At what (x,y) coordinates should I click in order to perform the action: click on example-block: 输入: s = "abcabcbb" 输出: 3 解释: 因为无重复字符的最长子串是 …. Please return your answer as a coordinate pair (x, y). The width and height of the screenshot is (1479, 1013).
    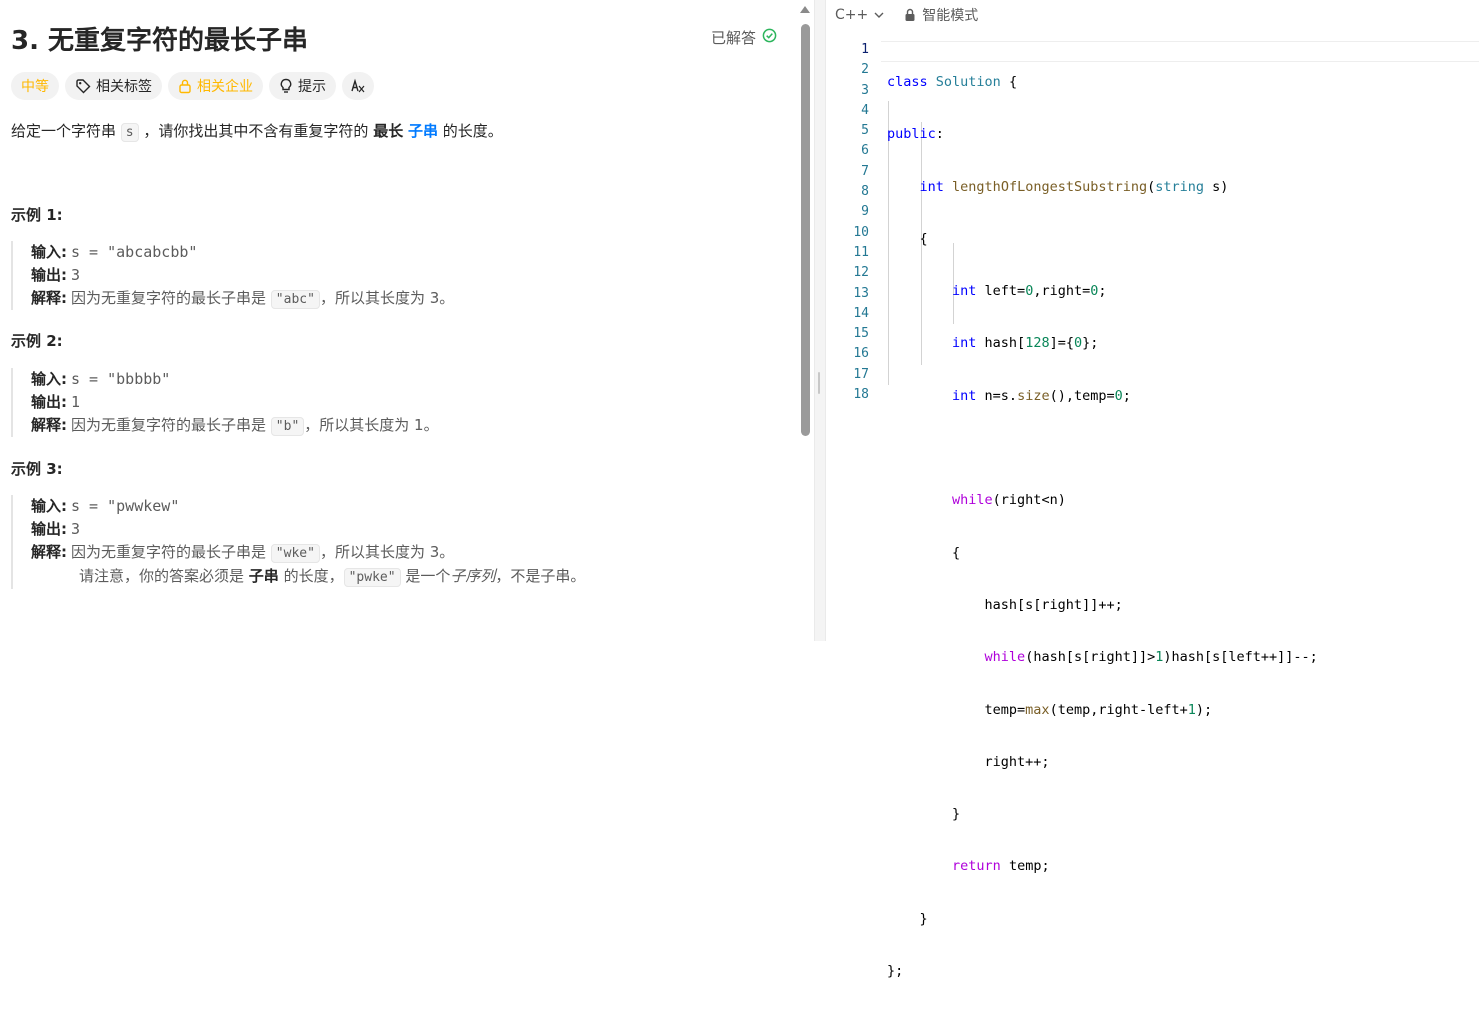
    Looking at the image, I should click on (232, 275).